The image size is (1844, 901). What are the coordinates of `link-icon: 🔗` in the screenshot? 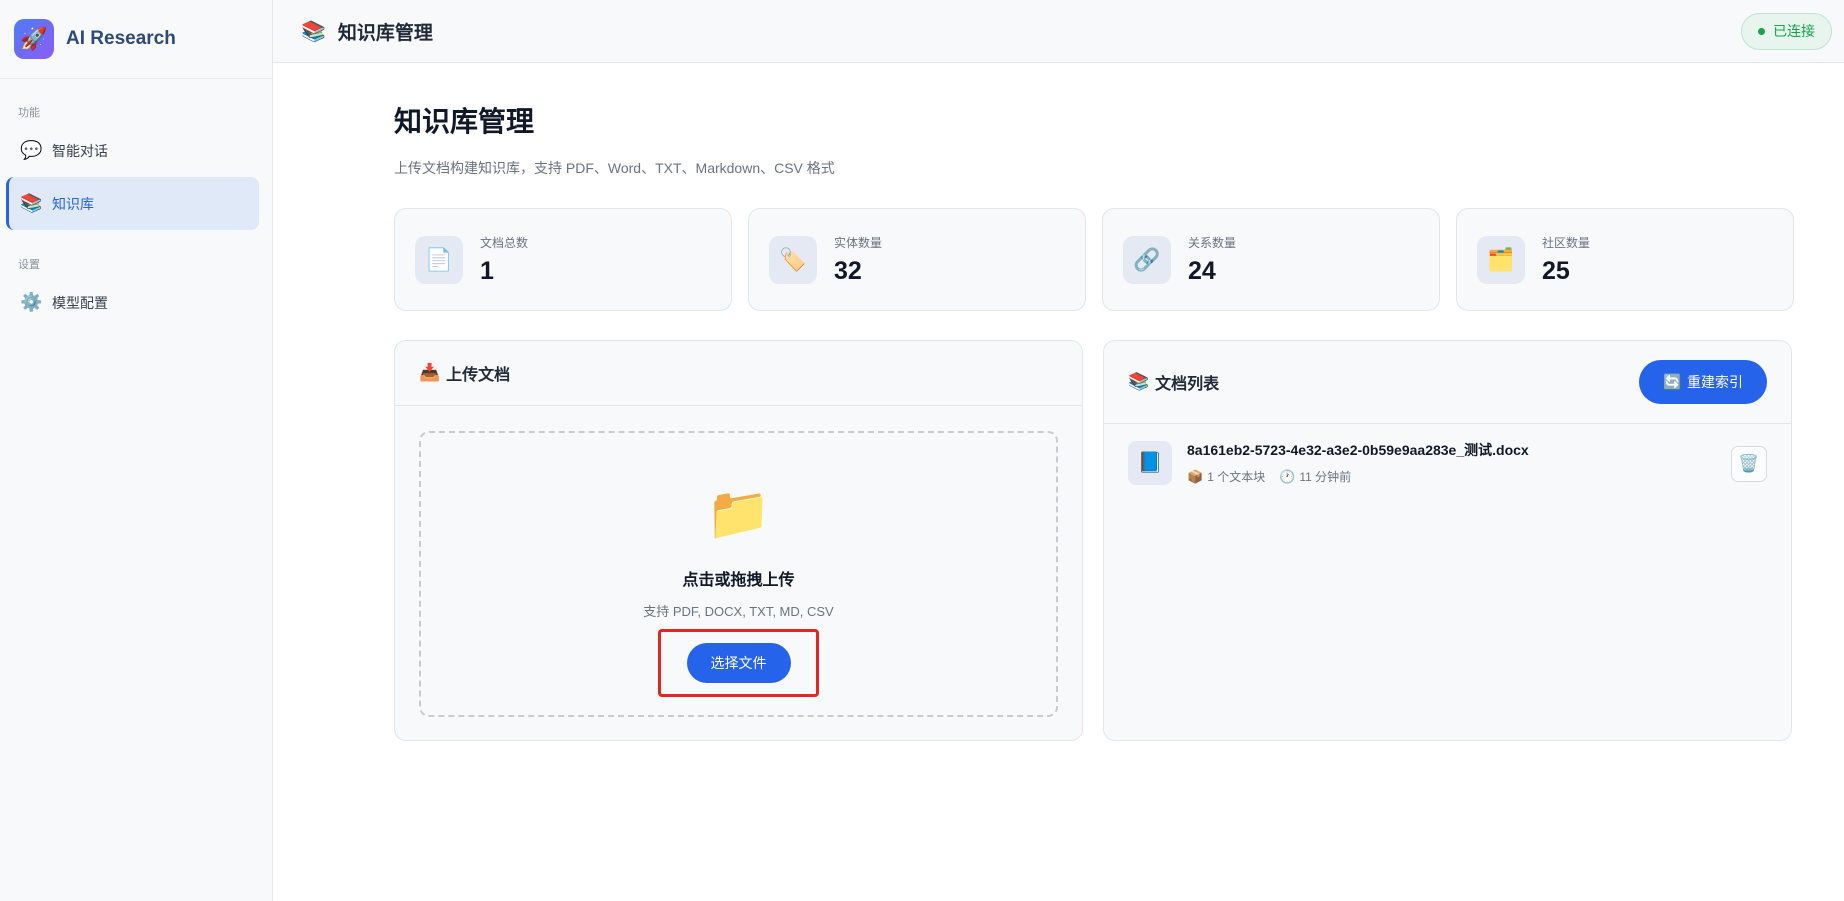 It's located at (1147, 259).